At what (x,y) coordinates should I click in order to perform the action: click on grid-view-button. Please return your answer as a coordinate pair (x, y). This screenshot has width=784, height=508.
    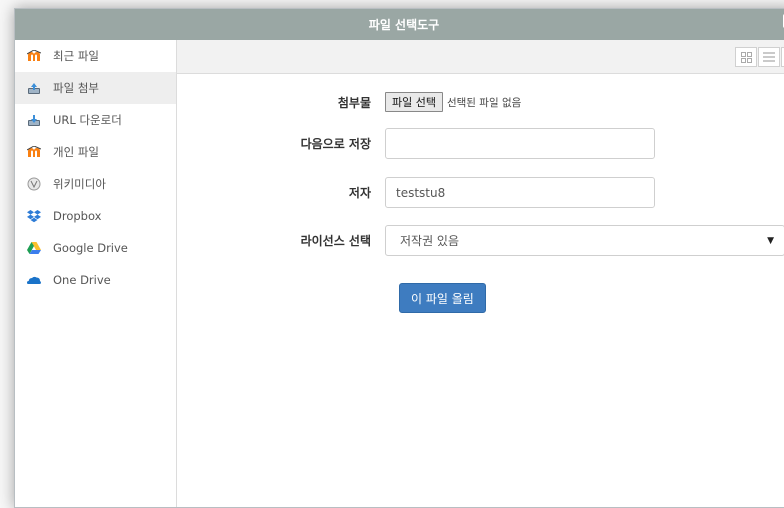
    Looking at the image, I should click on (746, 57).